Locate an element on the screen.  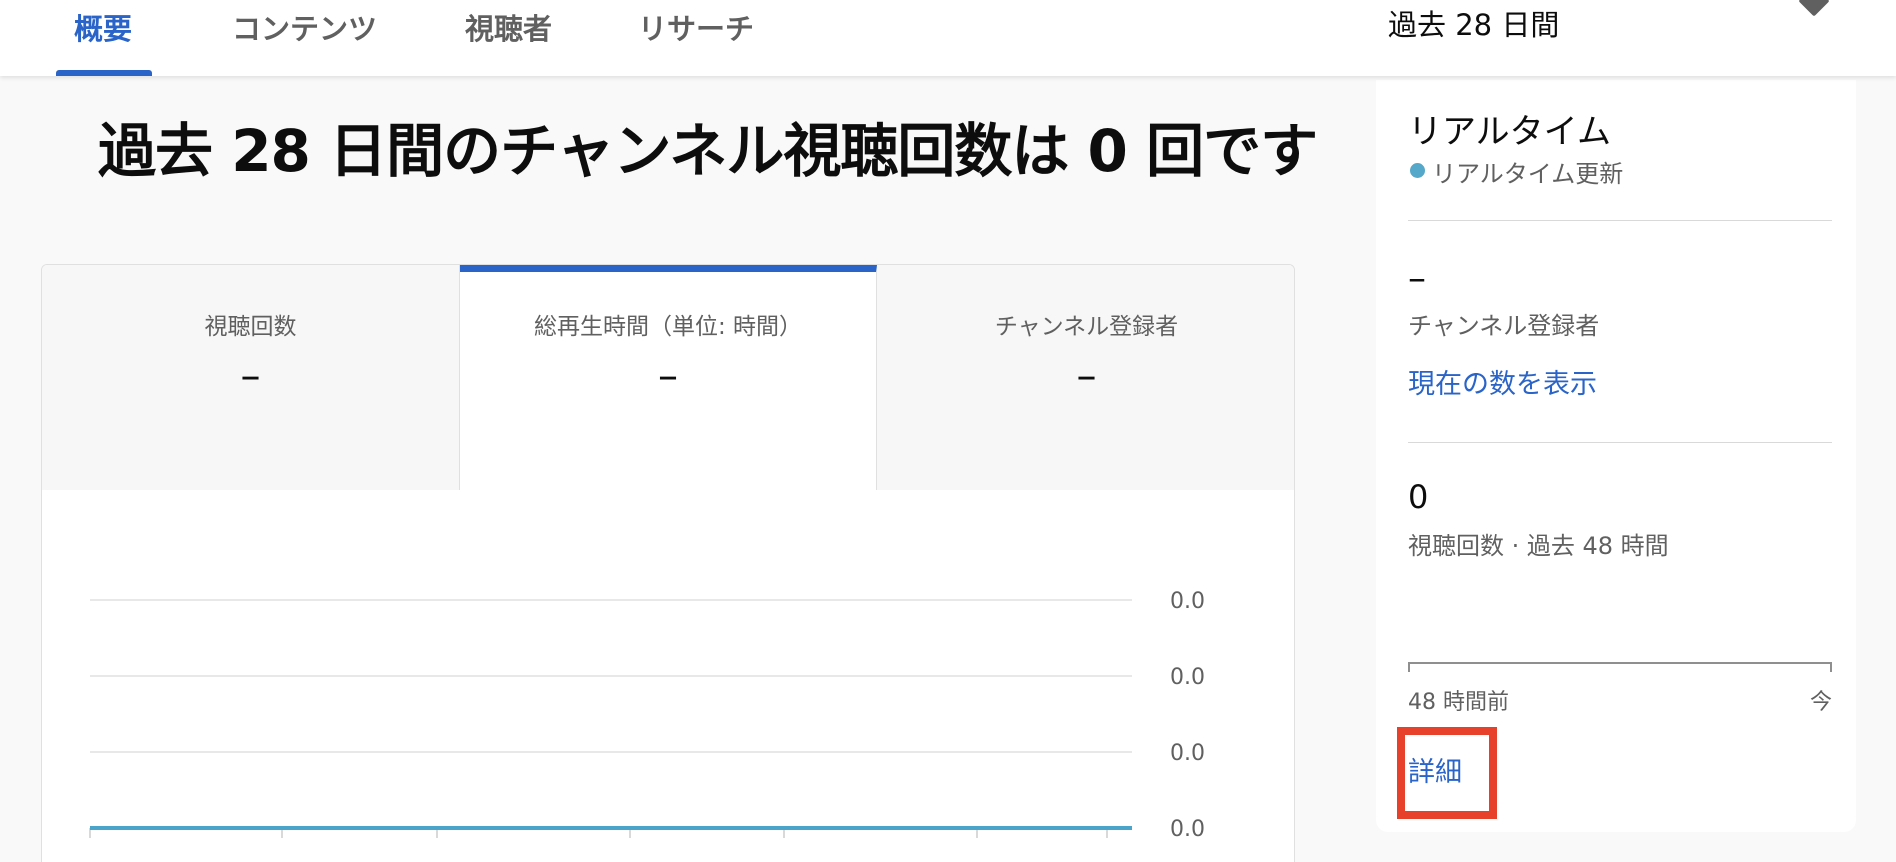
tab-audience: 視聴者 is located at coordinates (508, 27).